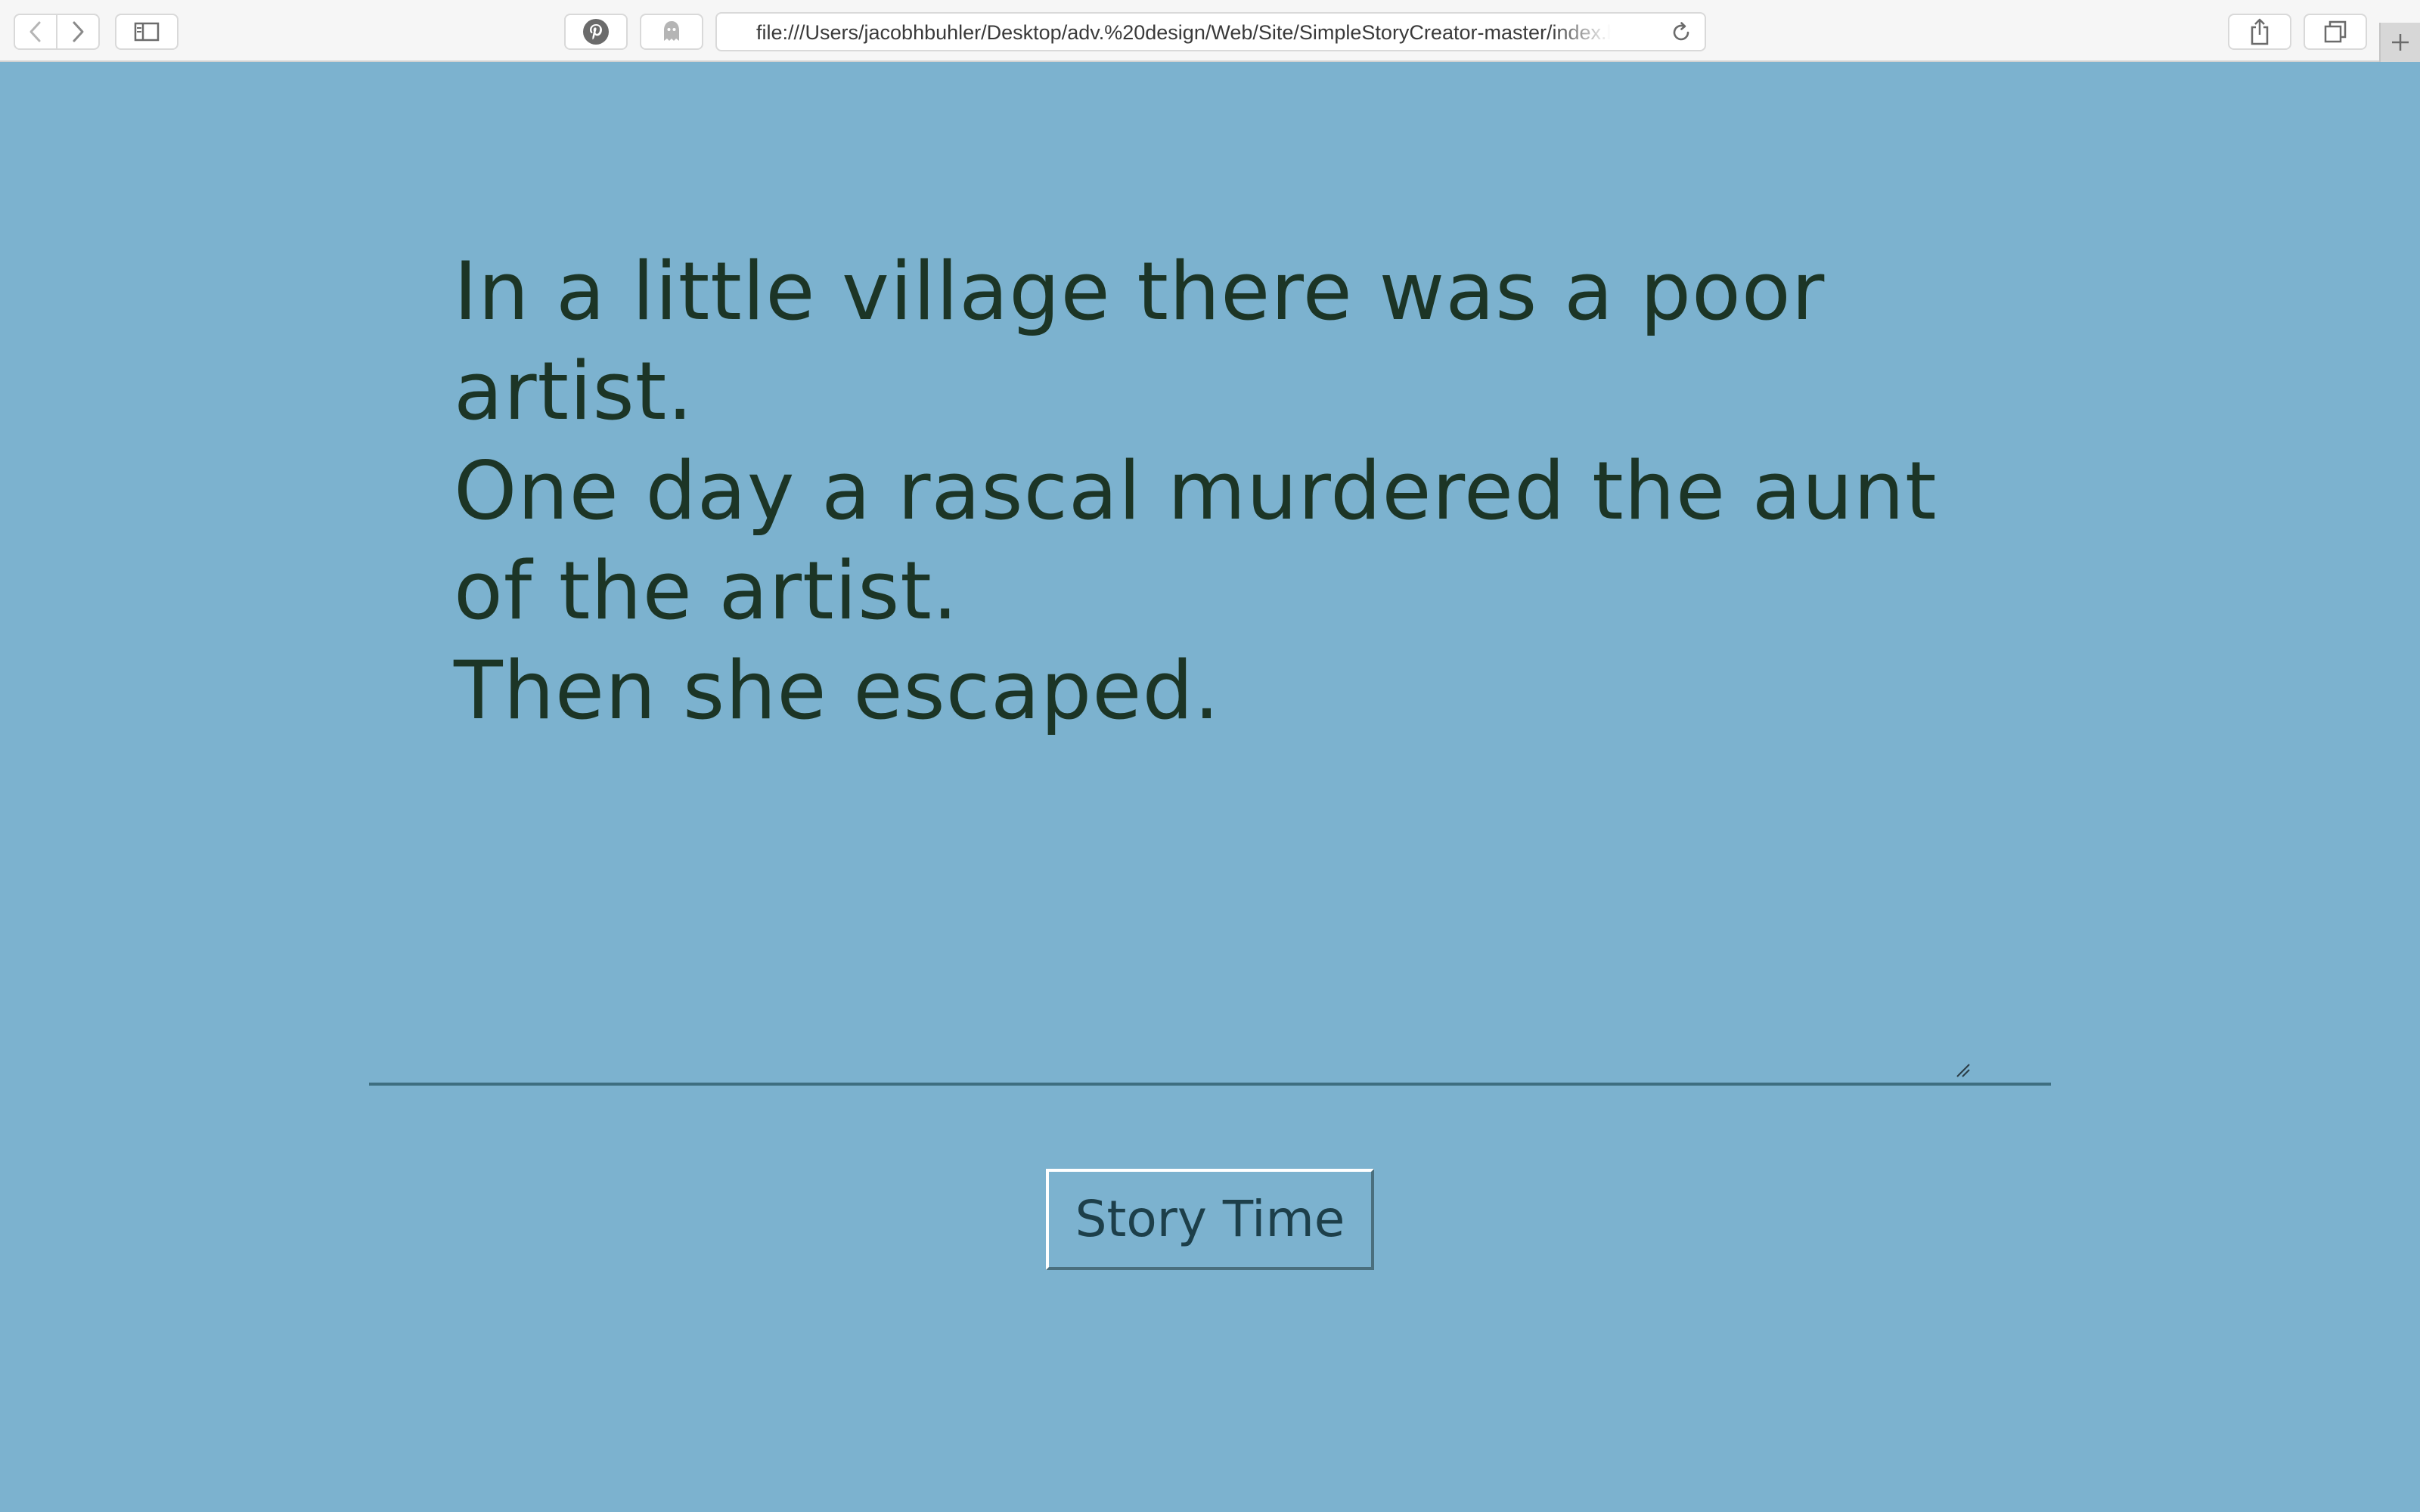 This screenshot has width=2420, height=1512. I want to click on plus-icon, so click(2400, 42).